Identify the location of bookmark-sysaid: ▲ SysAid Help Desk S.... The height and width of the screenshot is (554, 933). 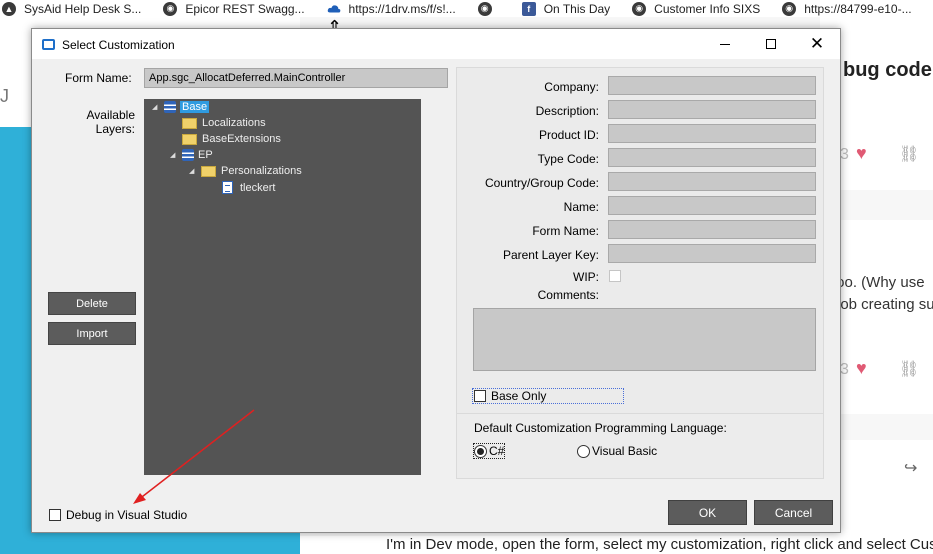
(71, 8).